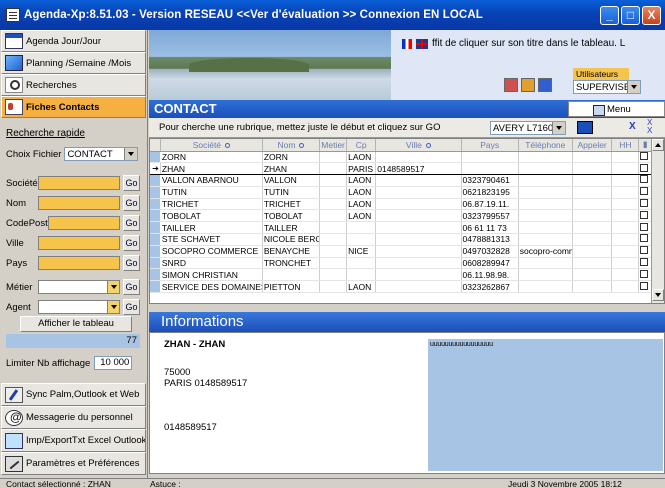 Image resolution: width=665 pixels, height=488 pixels. I want to click on cell-societe: ZHAN, so click(211, 169).